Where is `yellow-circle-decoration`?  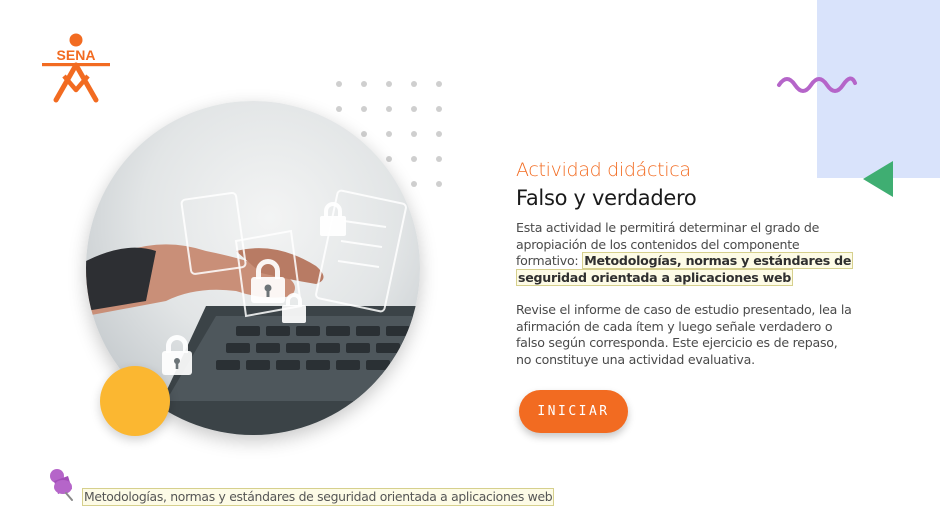
yellow-circle-decoration is located at coordinates (135, 401).